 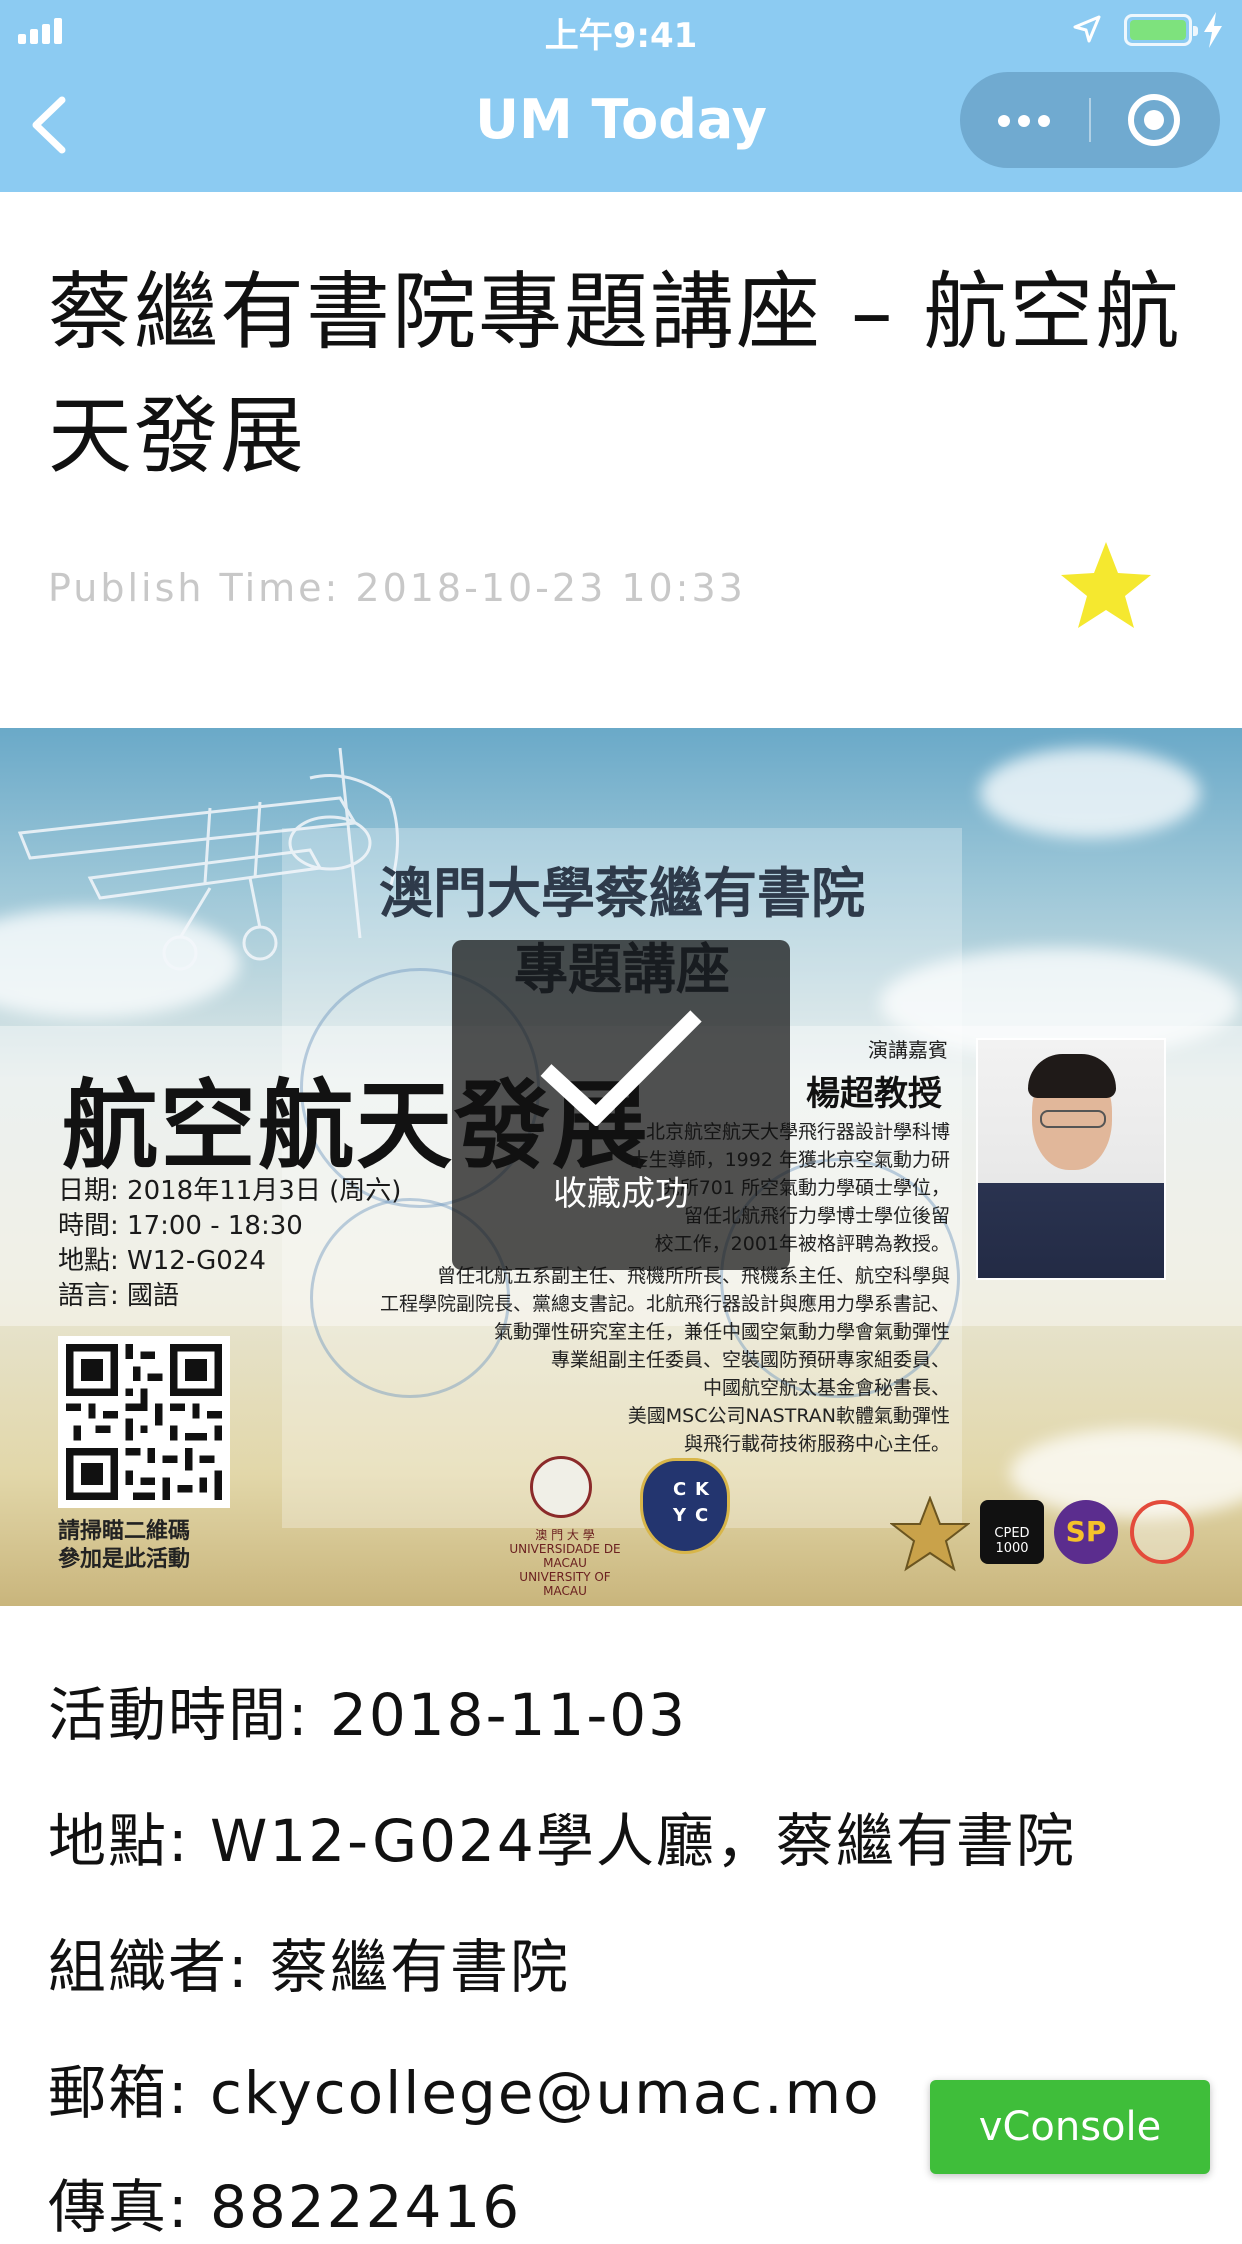 I want to click on publish-time: Publish Time: 2018-10-23 10:33, so click(x=397, y=588).